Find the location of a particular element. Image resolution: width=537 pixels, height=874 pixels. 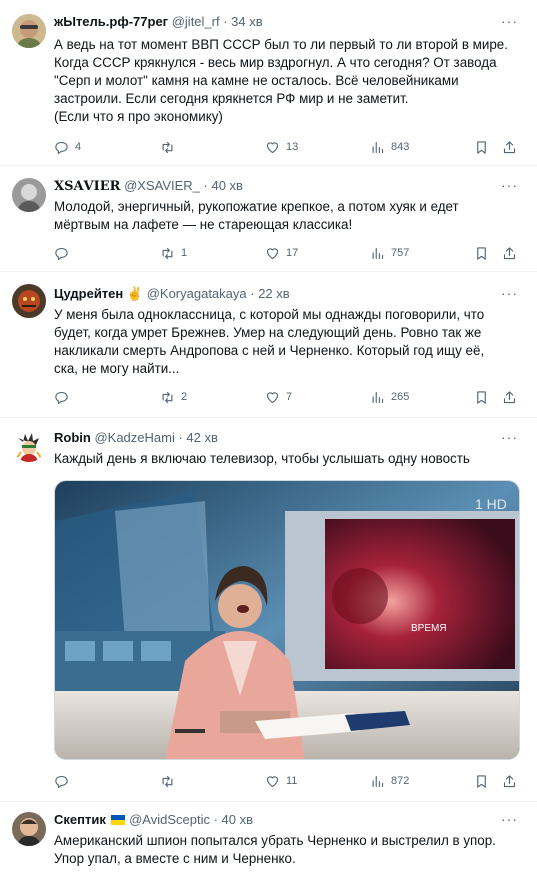

like-count: 11 is located at coordinates (292, 781).